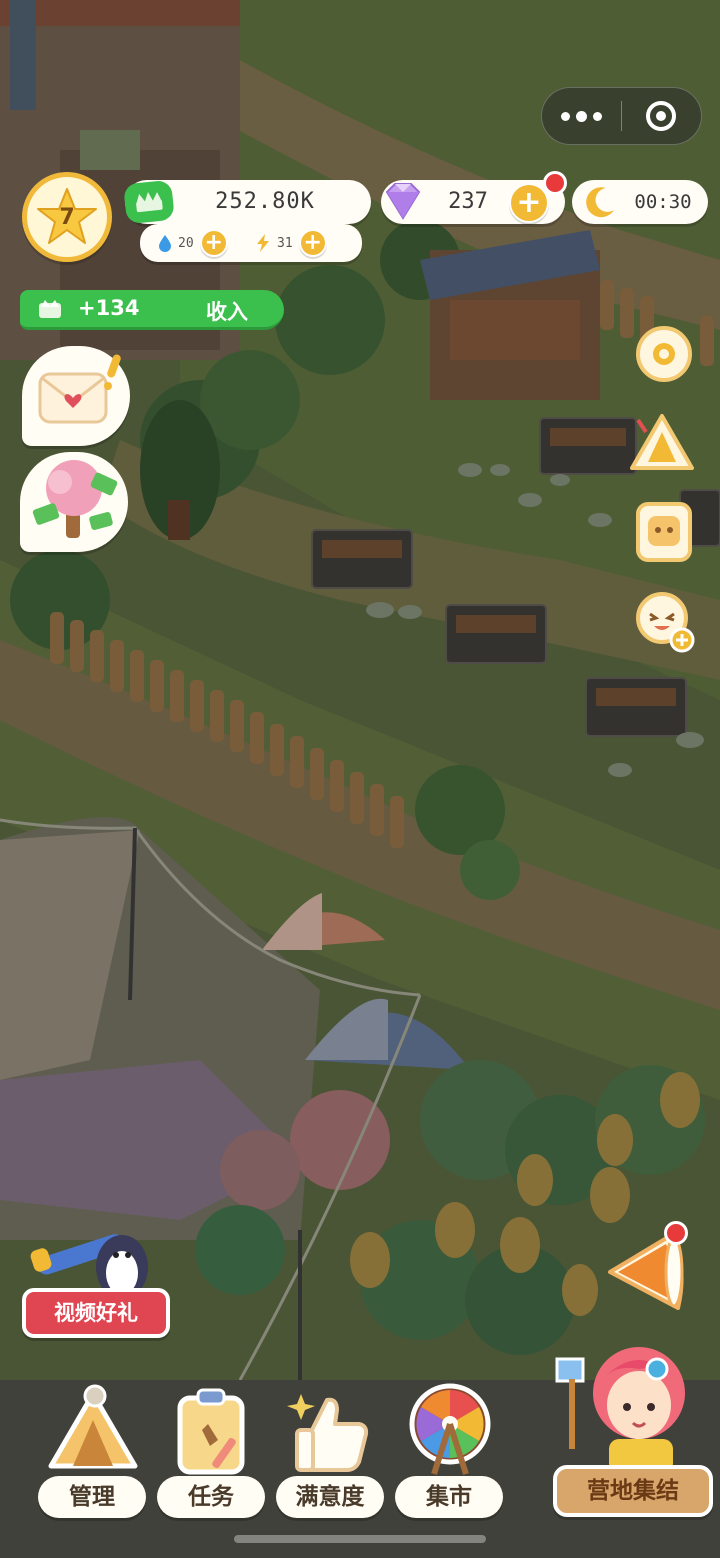 The height and width of the screenshot is (1558, 720). Describe the element at coordinates (468, 201) in the screenshot. I see `gems-value: 237` at that location.